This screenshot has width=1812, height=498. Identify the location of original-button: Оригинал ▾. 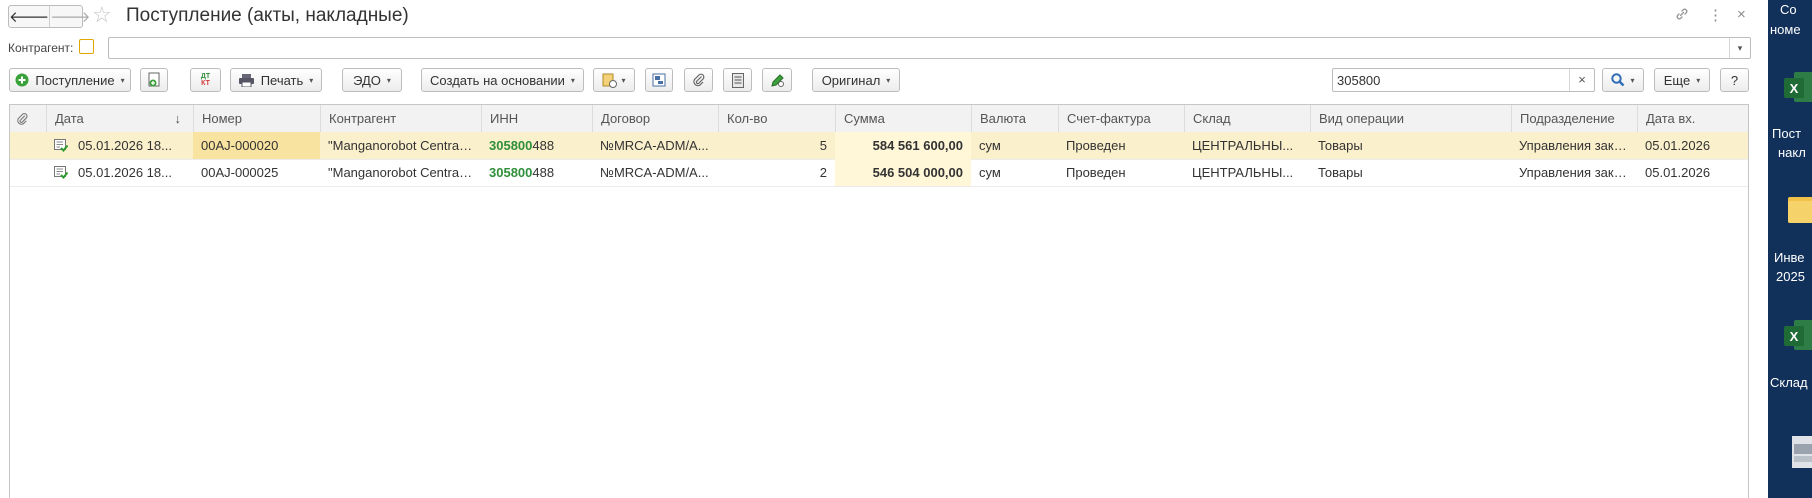
(856, 80).